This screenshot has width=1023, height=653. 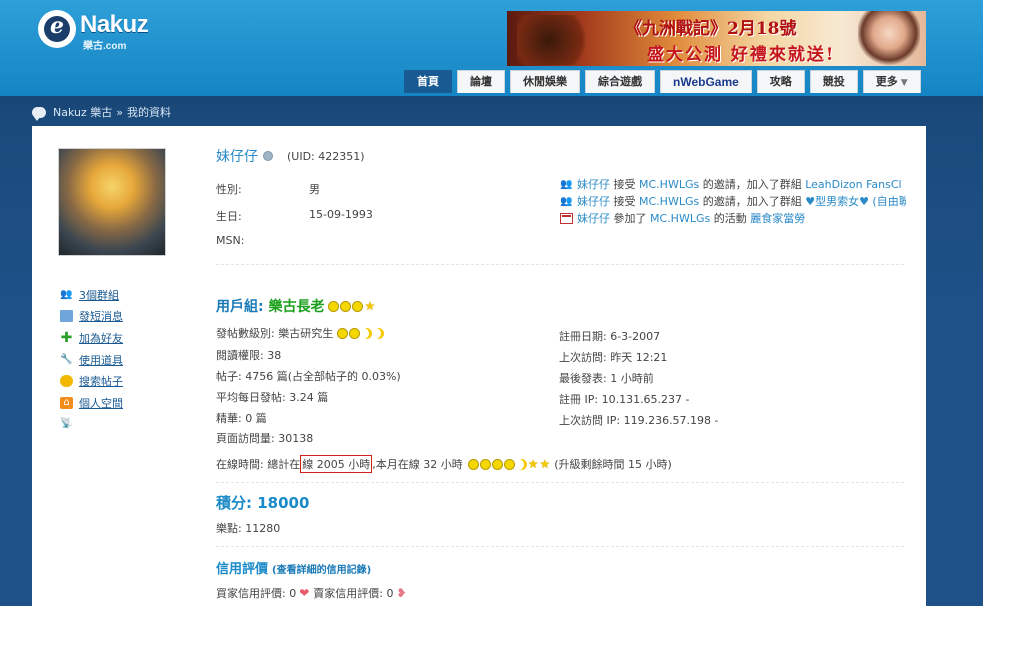 What do you see at coordinates (311, 593) in the screenshot?
I see `reputation-scores: 買家信用評價: 0 ❤ 賣家信用評價: 0 ❥` at bounding box center [311, 593].